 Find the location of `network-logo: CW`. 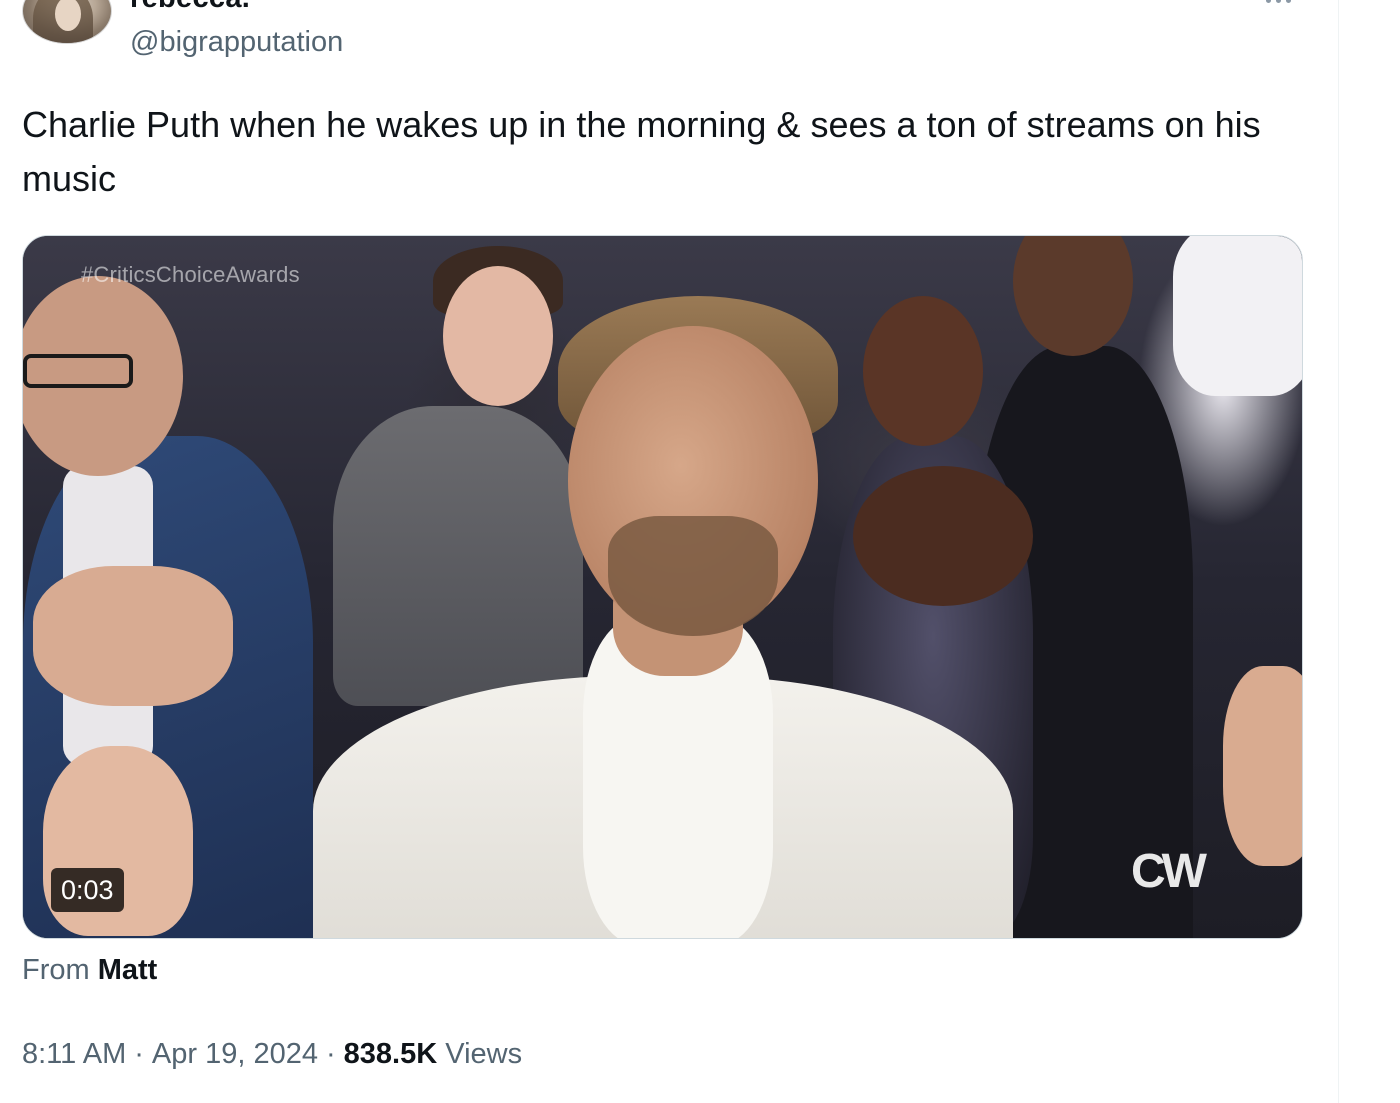

network-logo: CW is located at coordinates (1169, 871).